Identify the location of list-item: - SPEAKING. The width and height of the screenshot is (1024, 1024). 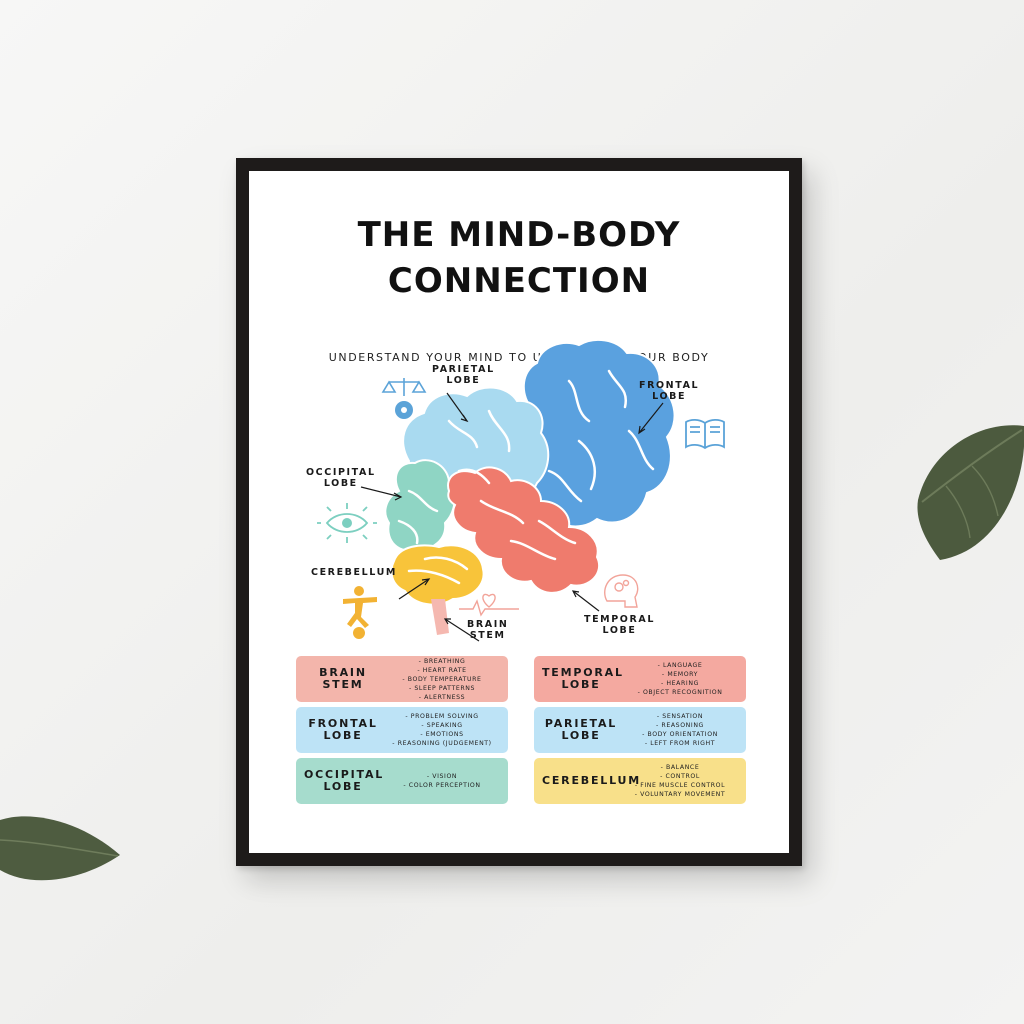
(442, 725).